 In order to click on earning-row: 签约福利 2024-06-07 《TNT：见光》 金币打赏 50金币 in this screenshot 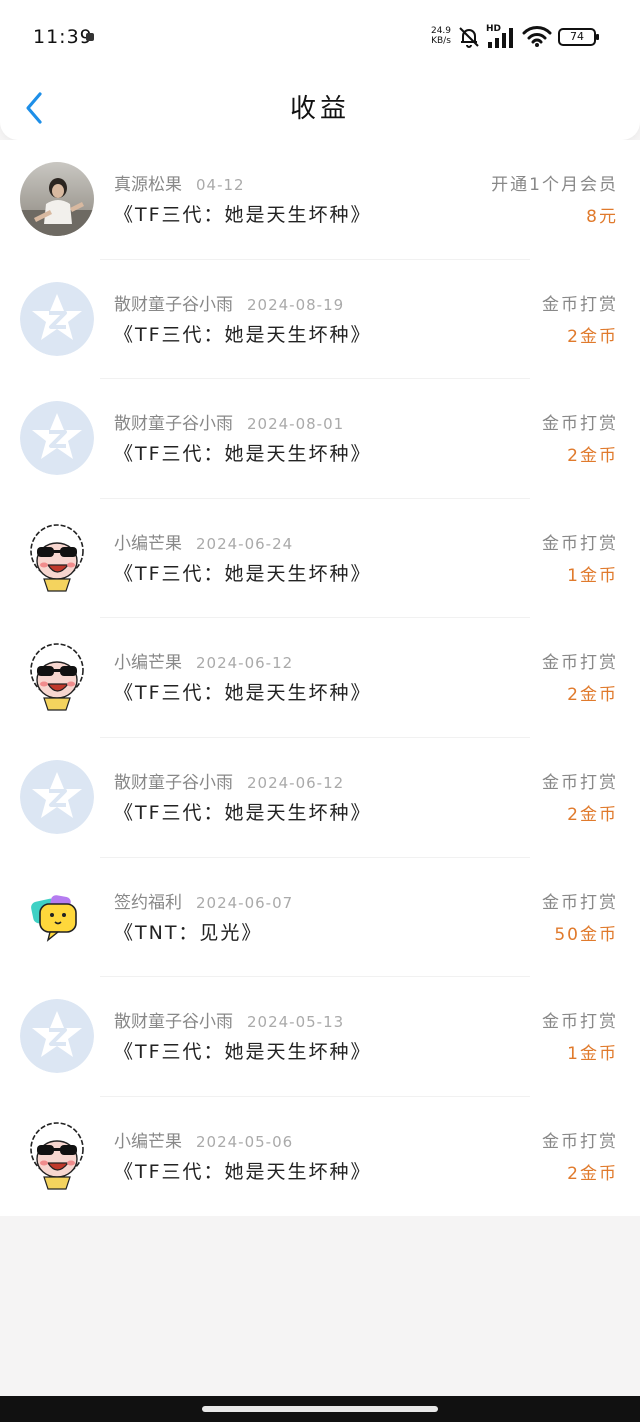, I will do `click(320, 918)`.